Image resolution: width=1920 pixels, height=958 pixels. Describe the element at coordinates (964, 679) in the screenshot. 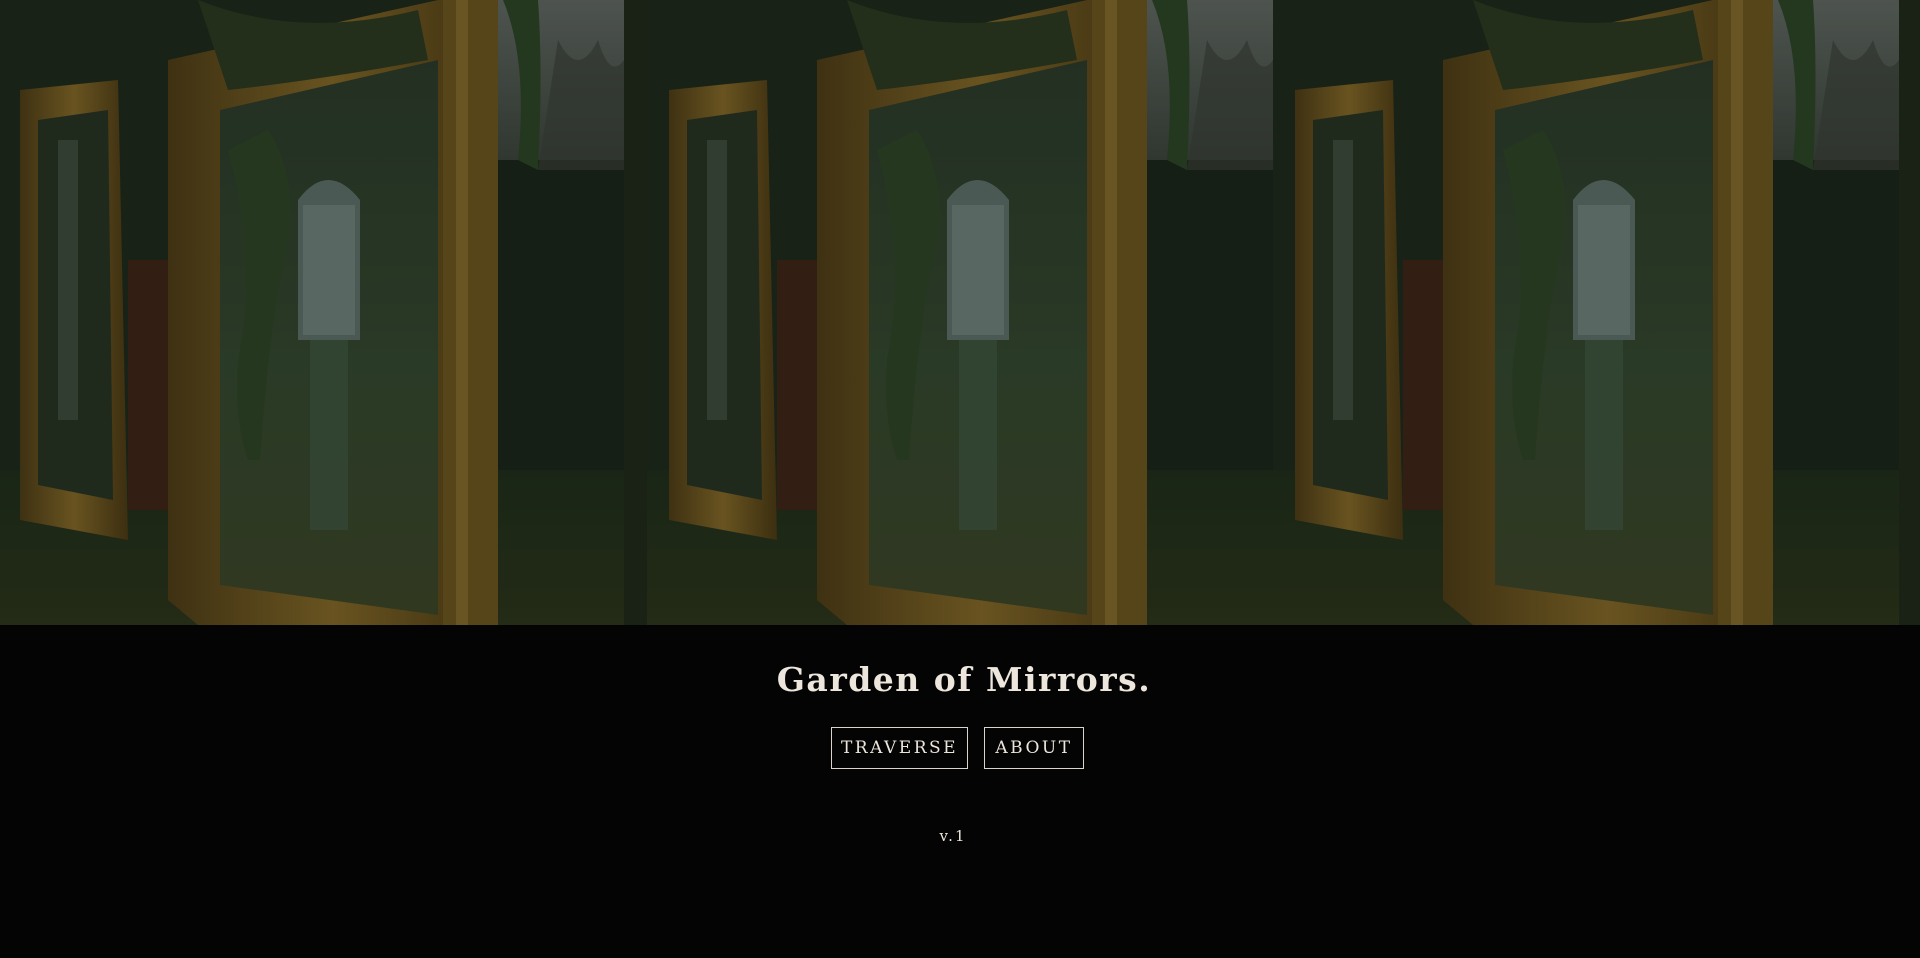

I see `site-title: Garden of Mirrors.` at that location.